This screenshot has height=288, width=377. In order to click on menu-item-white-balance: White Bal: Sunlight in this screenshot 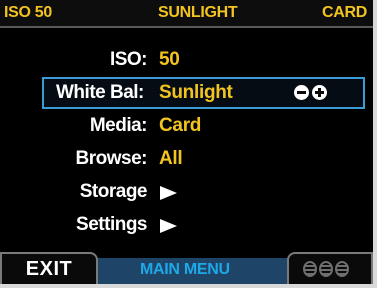, I will do `click(203, 93)`.